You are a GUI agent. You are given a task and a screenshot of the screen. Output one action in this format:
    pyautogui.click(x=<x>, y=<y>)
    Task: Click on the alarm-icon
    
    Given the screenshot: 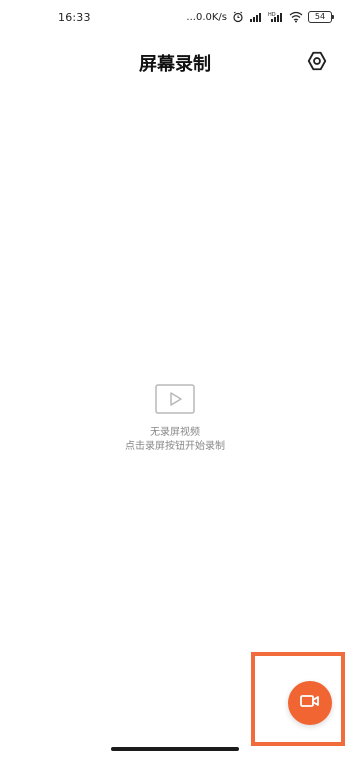 What is the action you would take?
    pyautogui.click(x=238, y=17)
    